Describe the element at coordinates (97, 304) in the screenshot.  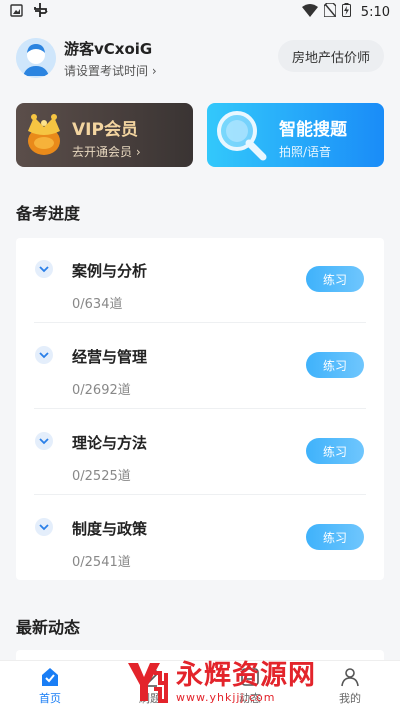
I see `subject-count: 0/634道` at that location.